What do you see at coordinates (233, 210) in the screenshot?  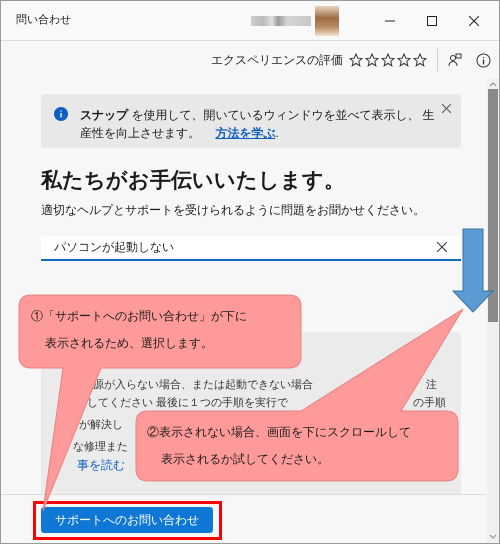 I see `subtitle-text: 適切なヘルプとサポートを受けられるように問題をお聞かせください。` at bounding box center [233, 210].